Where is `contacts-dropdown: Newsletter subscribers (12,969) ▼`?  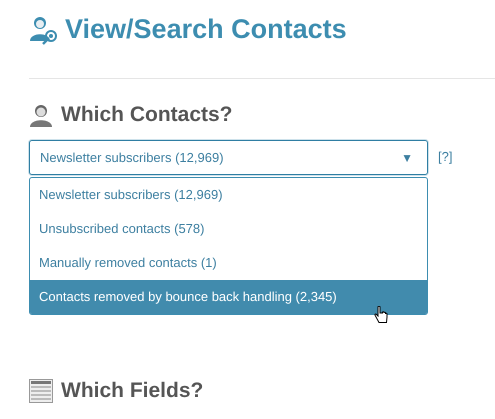 contacts-dropdown: Newsletter subscribers (12,969) ▼ is located at coordinates (228, 157).